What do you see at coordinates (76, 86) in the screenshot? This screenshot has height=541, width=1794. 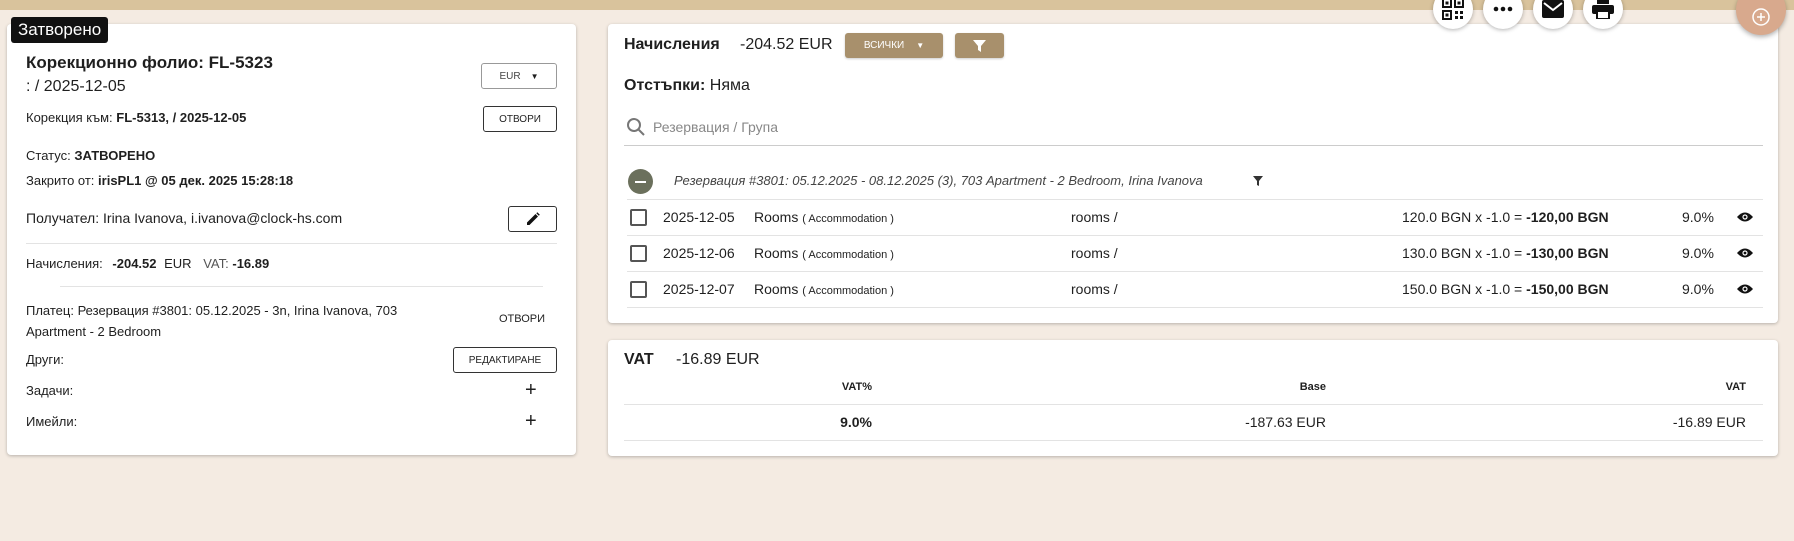 I see `folio-subtitle: : / 2025-12-05` at bounding box center [76, 86].